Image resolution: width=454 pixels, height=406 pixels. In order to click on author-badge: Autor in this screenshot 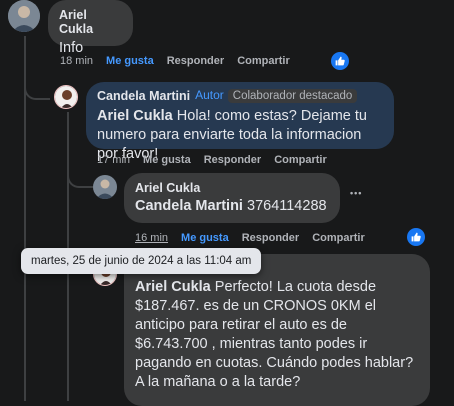, I will do `click(209, 95)`.